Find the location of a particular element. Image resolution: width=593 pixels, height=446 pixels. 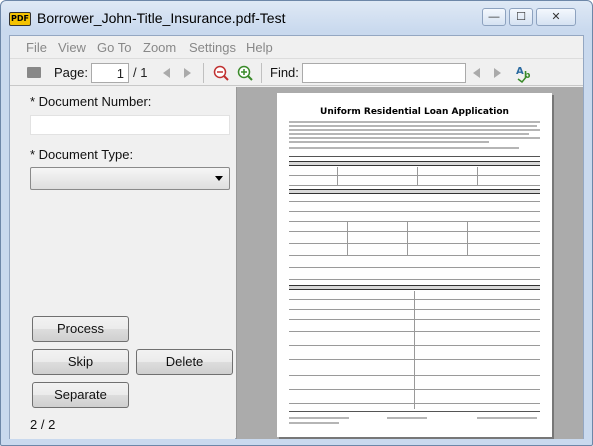

menu-view: View is located at coordinates (72, 47).